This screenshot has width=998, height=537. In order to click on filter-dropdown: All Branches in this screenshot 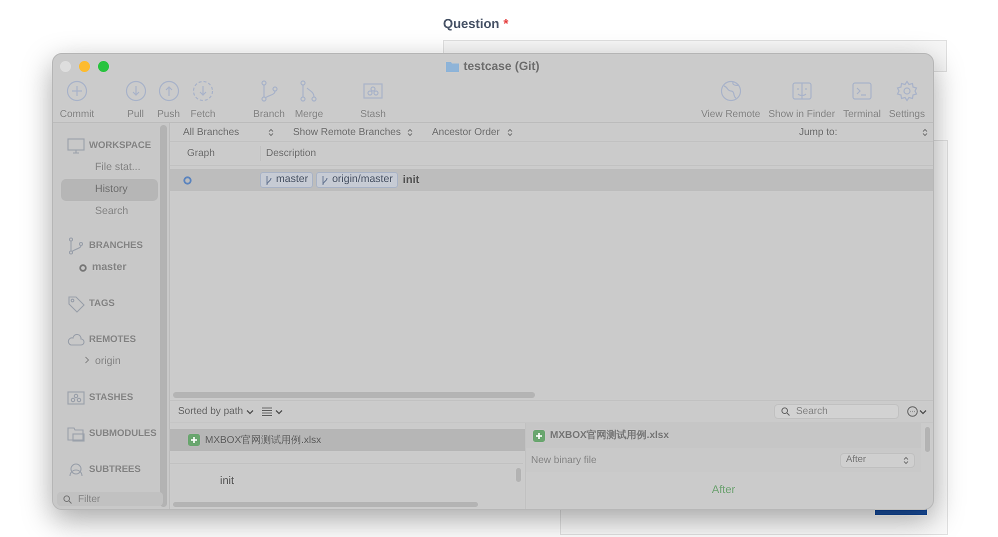, I will do `click(225, 132)`.